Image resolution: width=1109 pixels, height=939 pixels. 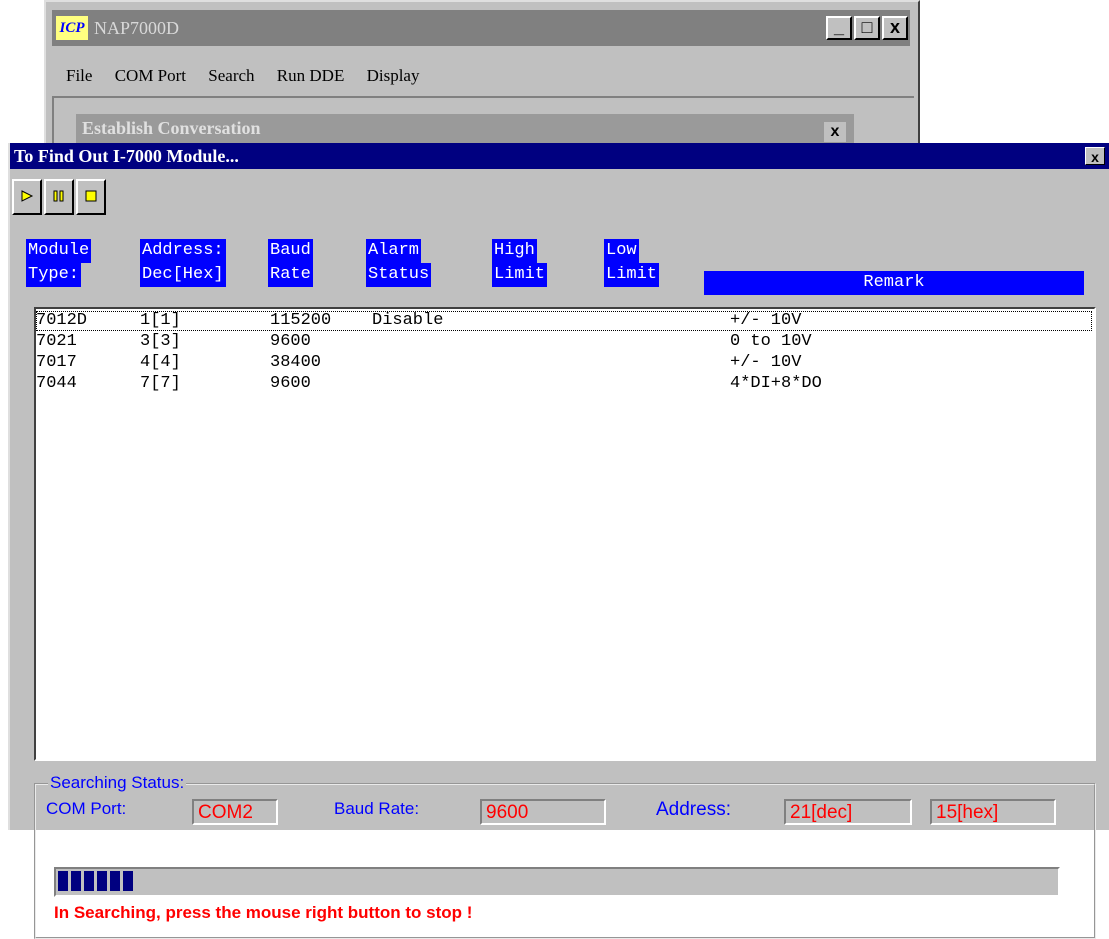 I want to click on menu-file: File, so click(x=79, y=75).